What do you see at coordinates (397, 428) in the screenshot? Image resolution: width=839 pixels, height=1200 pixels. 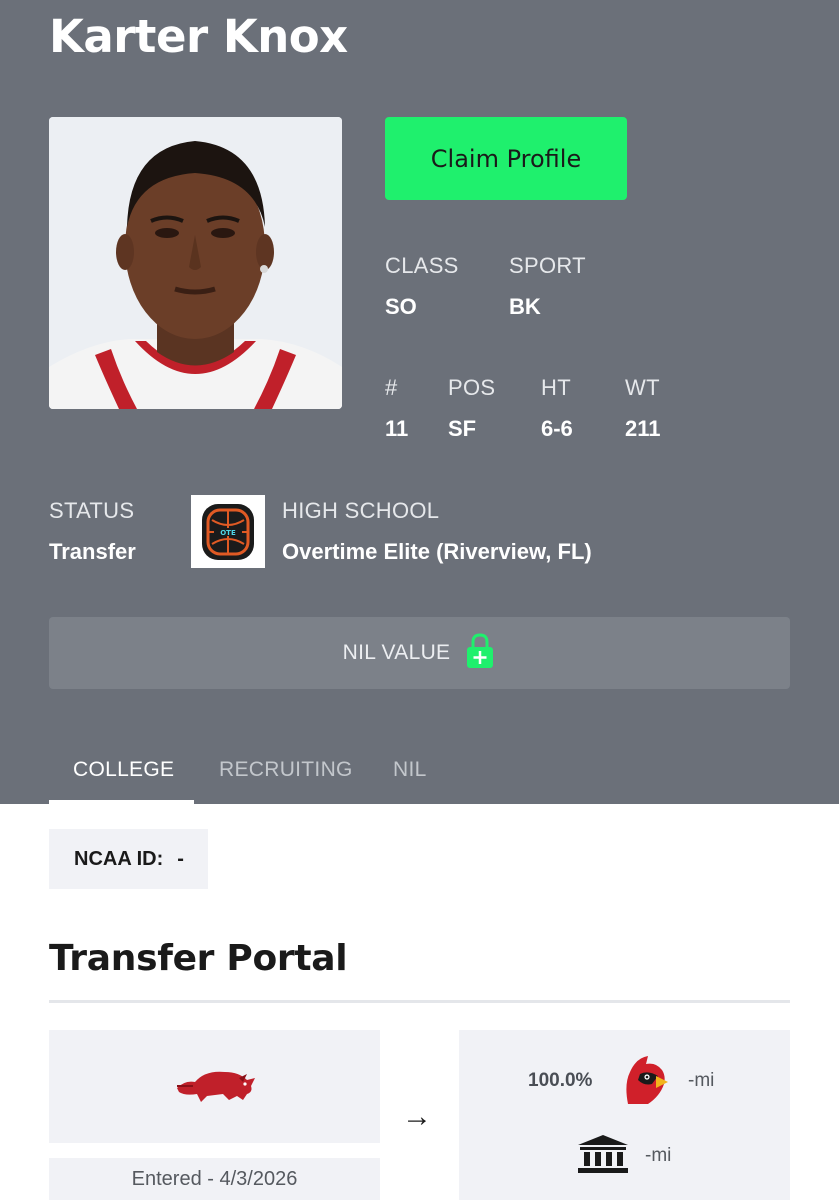 I see `number-value: 11` at bounding box center [397, 428].